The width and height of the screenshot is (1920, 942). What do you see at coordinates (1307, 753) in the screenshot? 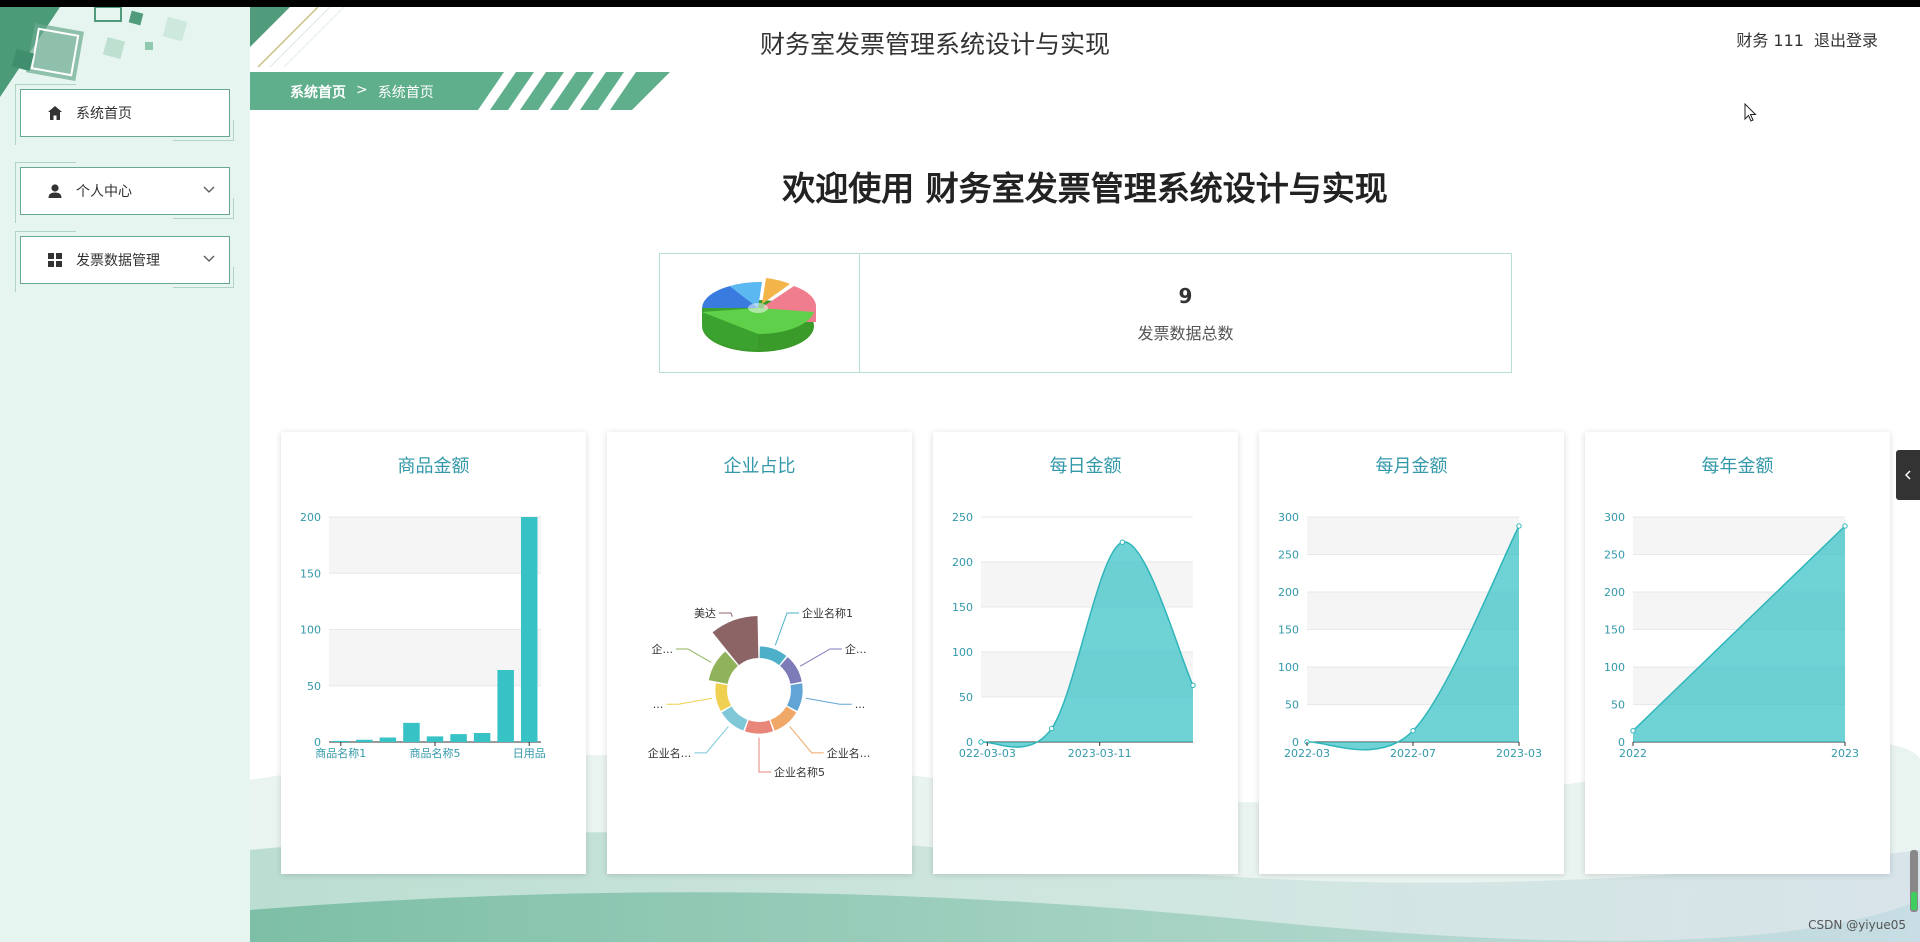
I see `x-tick-label: 2022-03` at bounding box center [1307, 753].